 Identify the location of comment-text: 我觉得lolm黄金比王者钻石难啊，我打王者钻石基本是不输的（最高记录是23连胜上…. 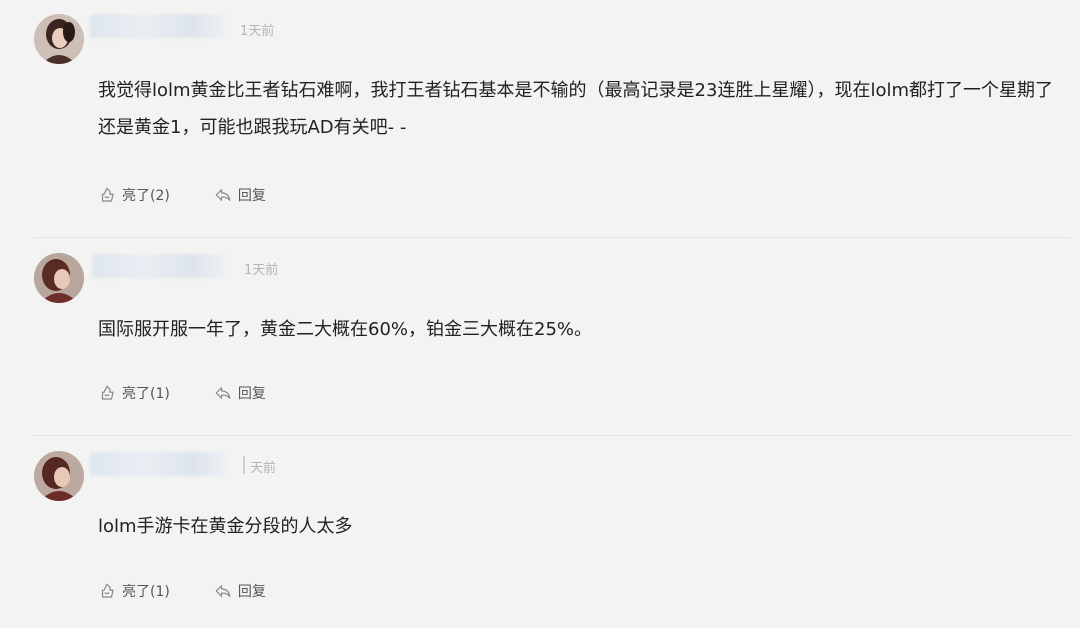
(575, 109).